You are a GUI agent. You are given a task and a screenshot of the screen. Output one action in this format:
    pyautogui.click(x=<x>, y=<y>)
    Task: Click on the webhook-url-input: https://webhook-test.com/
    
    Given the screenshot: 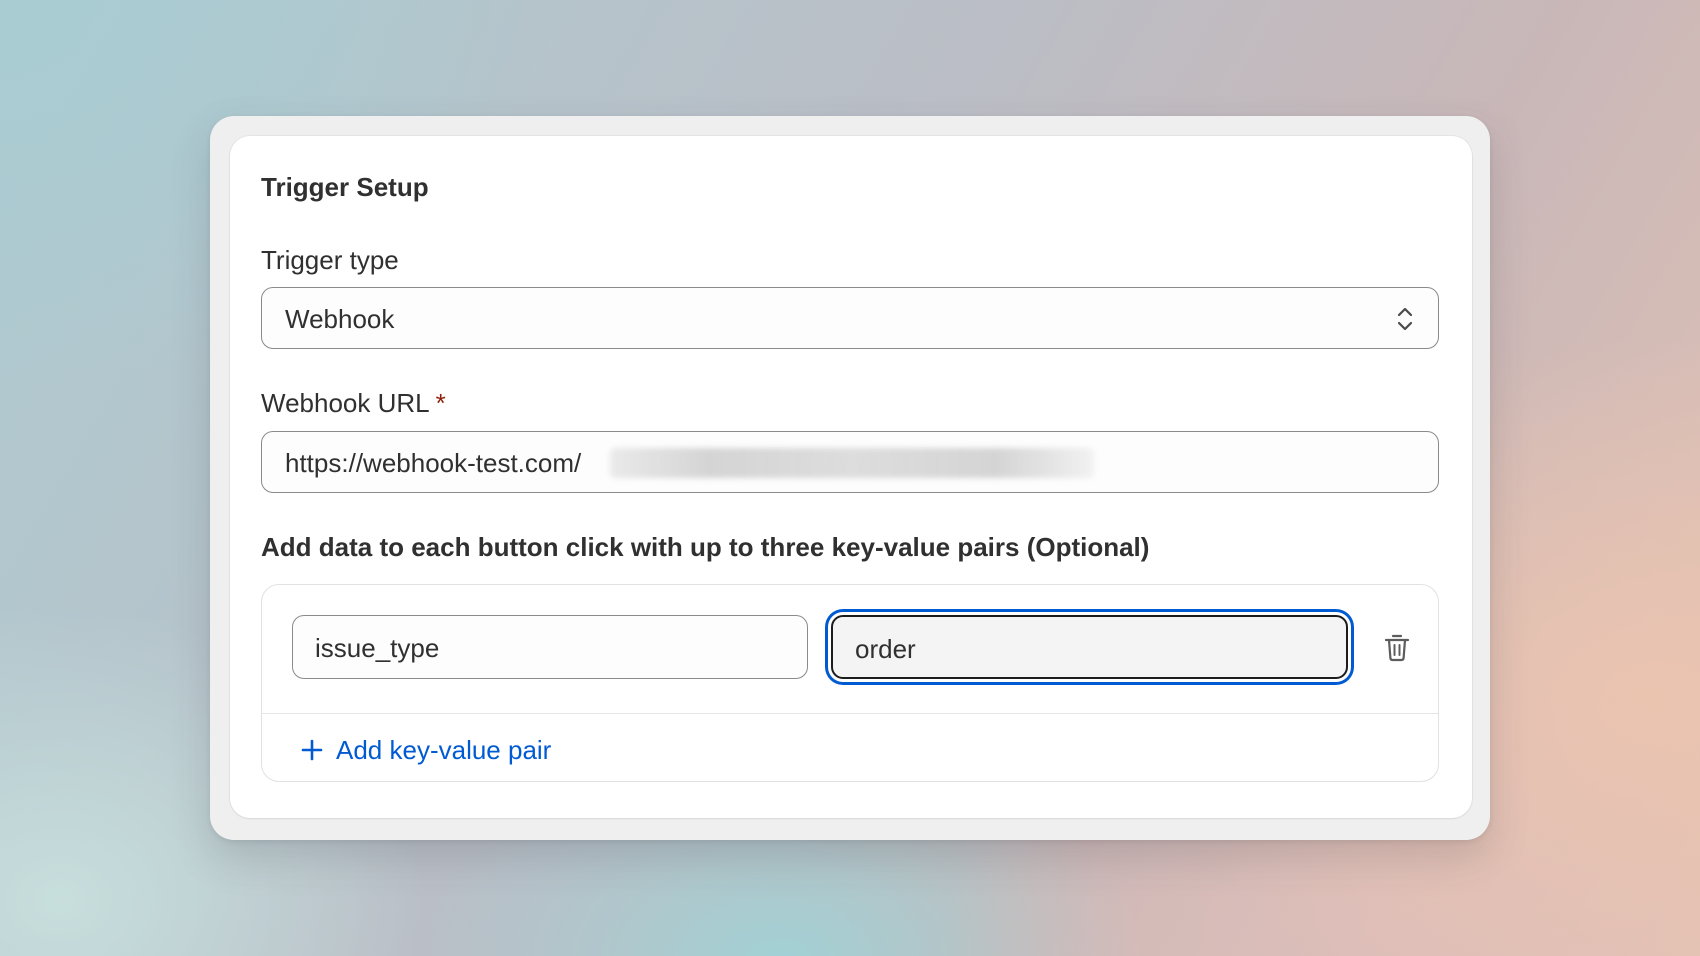 What is the action you would take?
    pyautogui.click(x=850, y=462)
    